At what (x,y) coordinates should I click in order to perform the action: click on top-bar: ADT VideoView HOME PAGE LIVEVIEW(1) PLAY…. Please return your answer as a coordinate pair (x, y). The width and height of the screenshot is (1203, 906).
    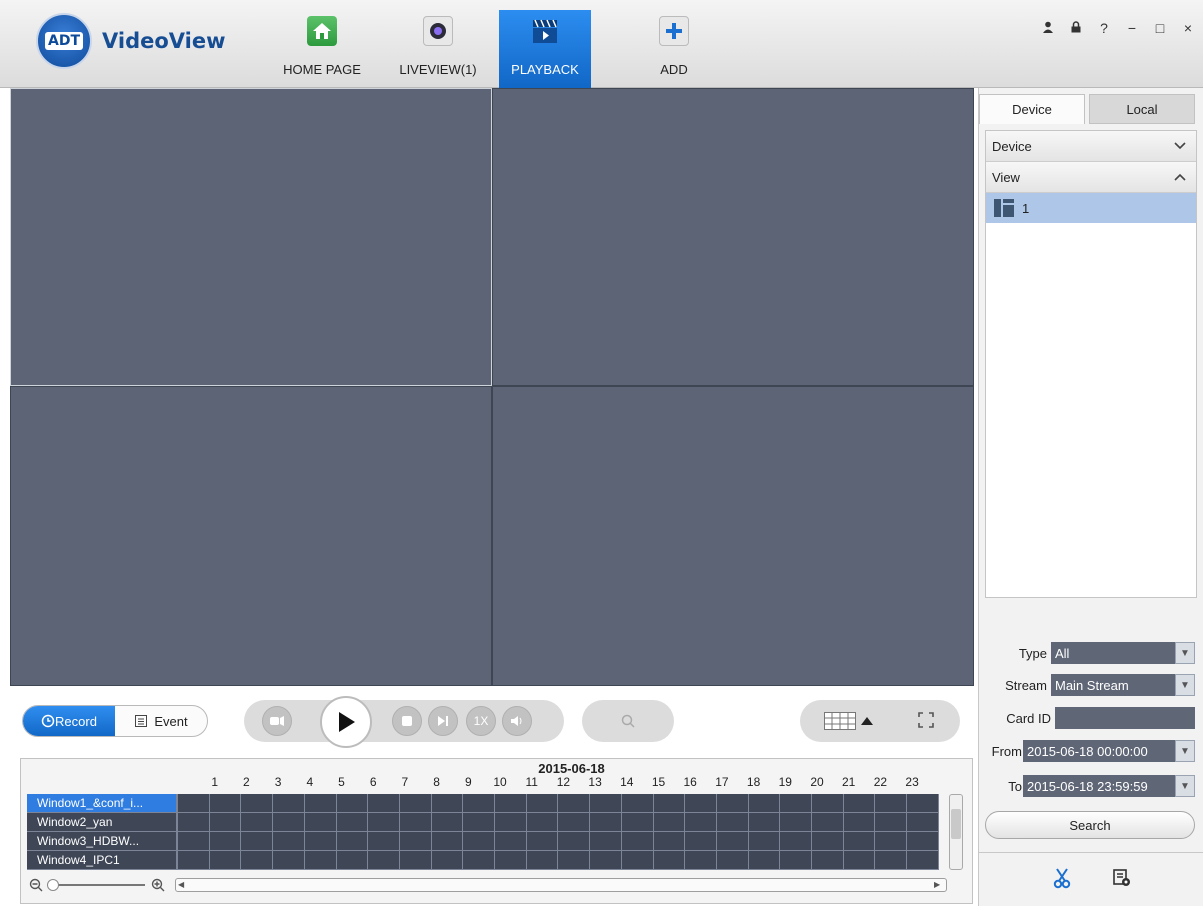
    Looking at the image, I should click on (601, 44).